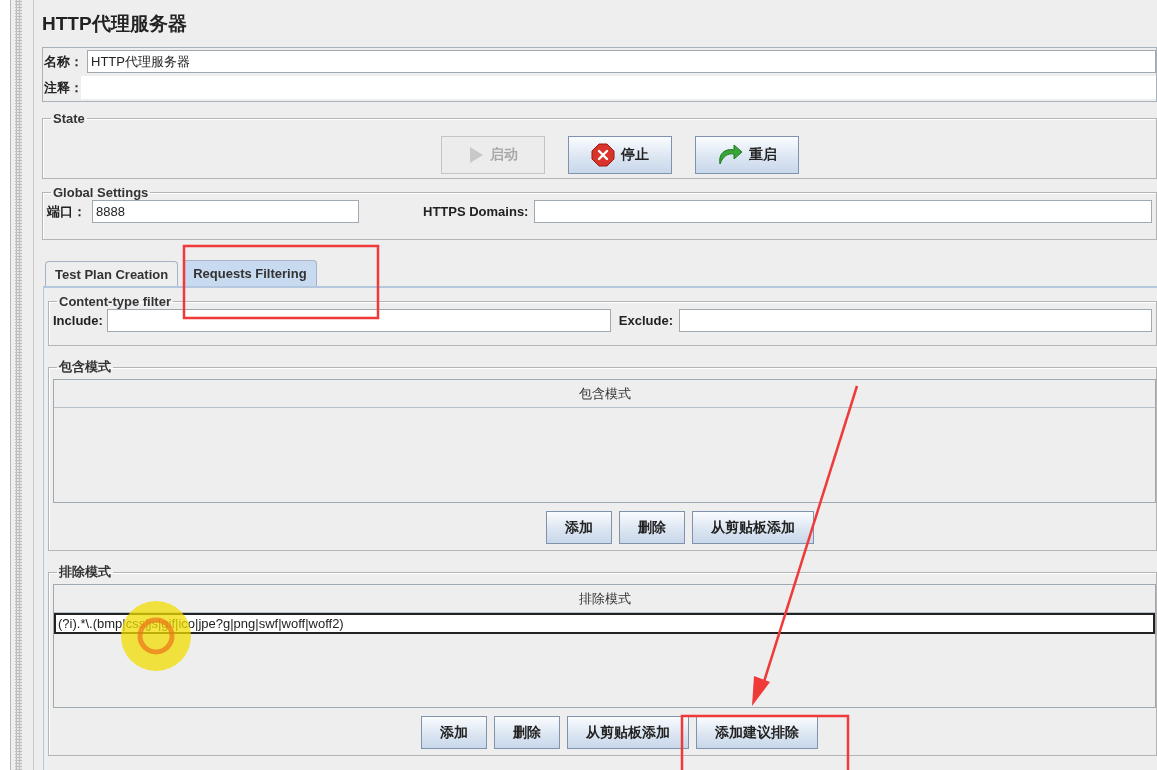  Describe the element at coordinates (618, 87) in the screenshot. I see `comment-field` at that location.